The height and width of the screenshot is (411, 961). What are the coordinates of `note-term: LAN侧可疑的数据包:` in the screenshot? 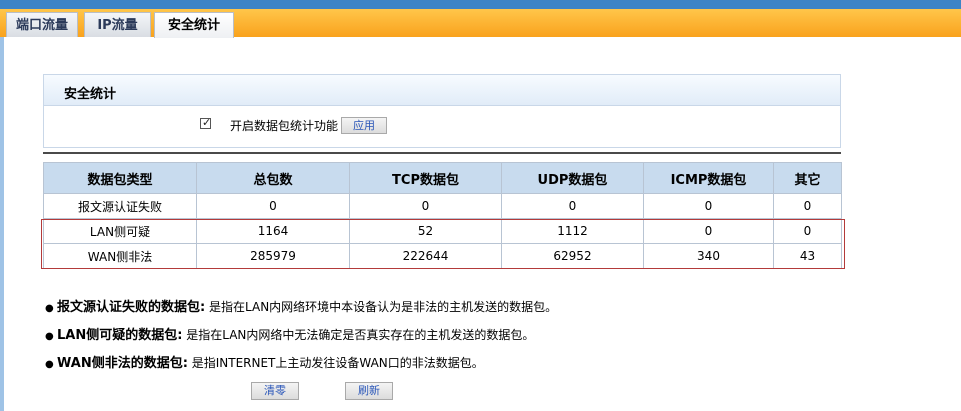 It's located at (120, 335).